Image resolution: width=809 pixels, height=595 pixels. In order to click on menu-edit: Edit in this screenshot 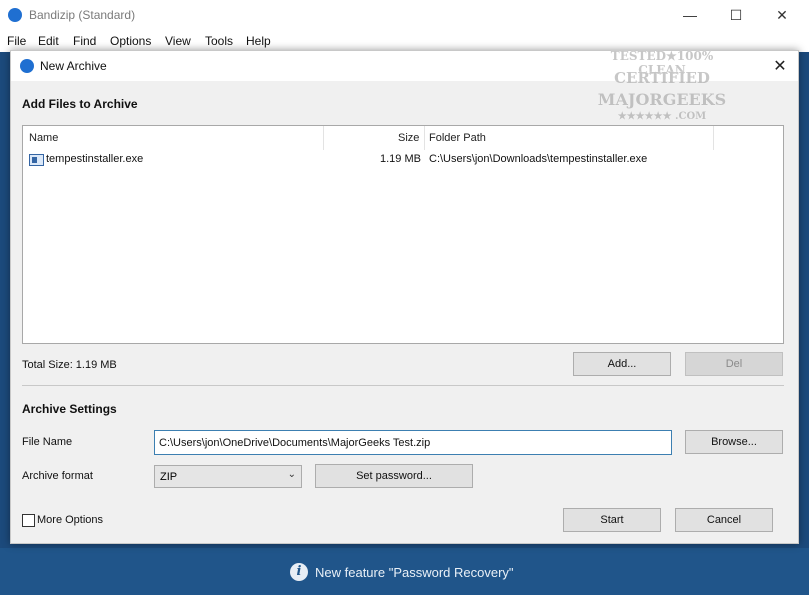, I will do `click(48, 41)`.